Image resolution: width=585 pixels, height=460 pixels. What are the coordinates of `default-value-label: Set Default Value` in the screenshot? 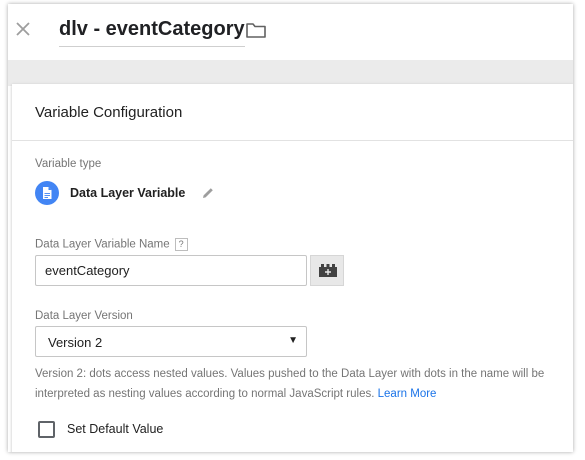 It's located at (115, 429).